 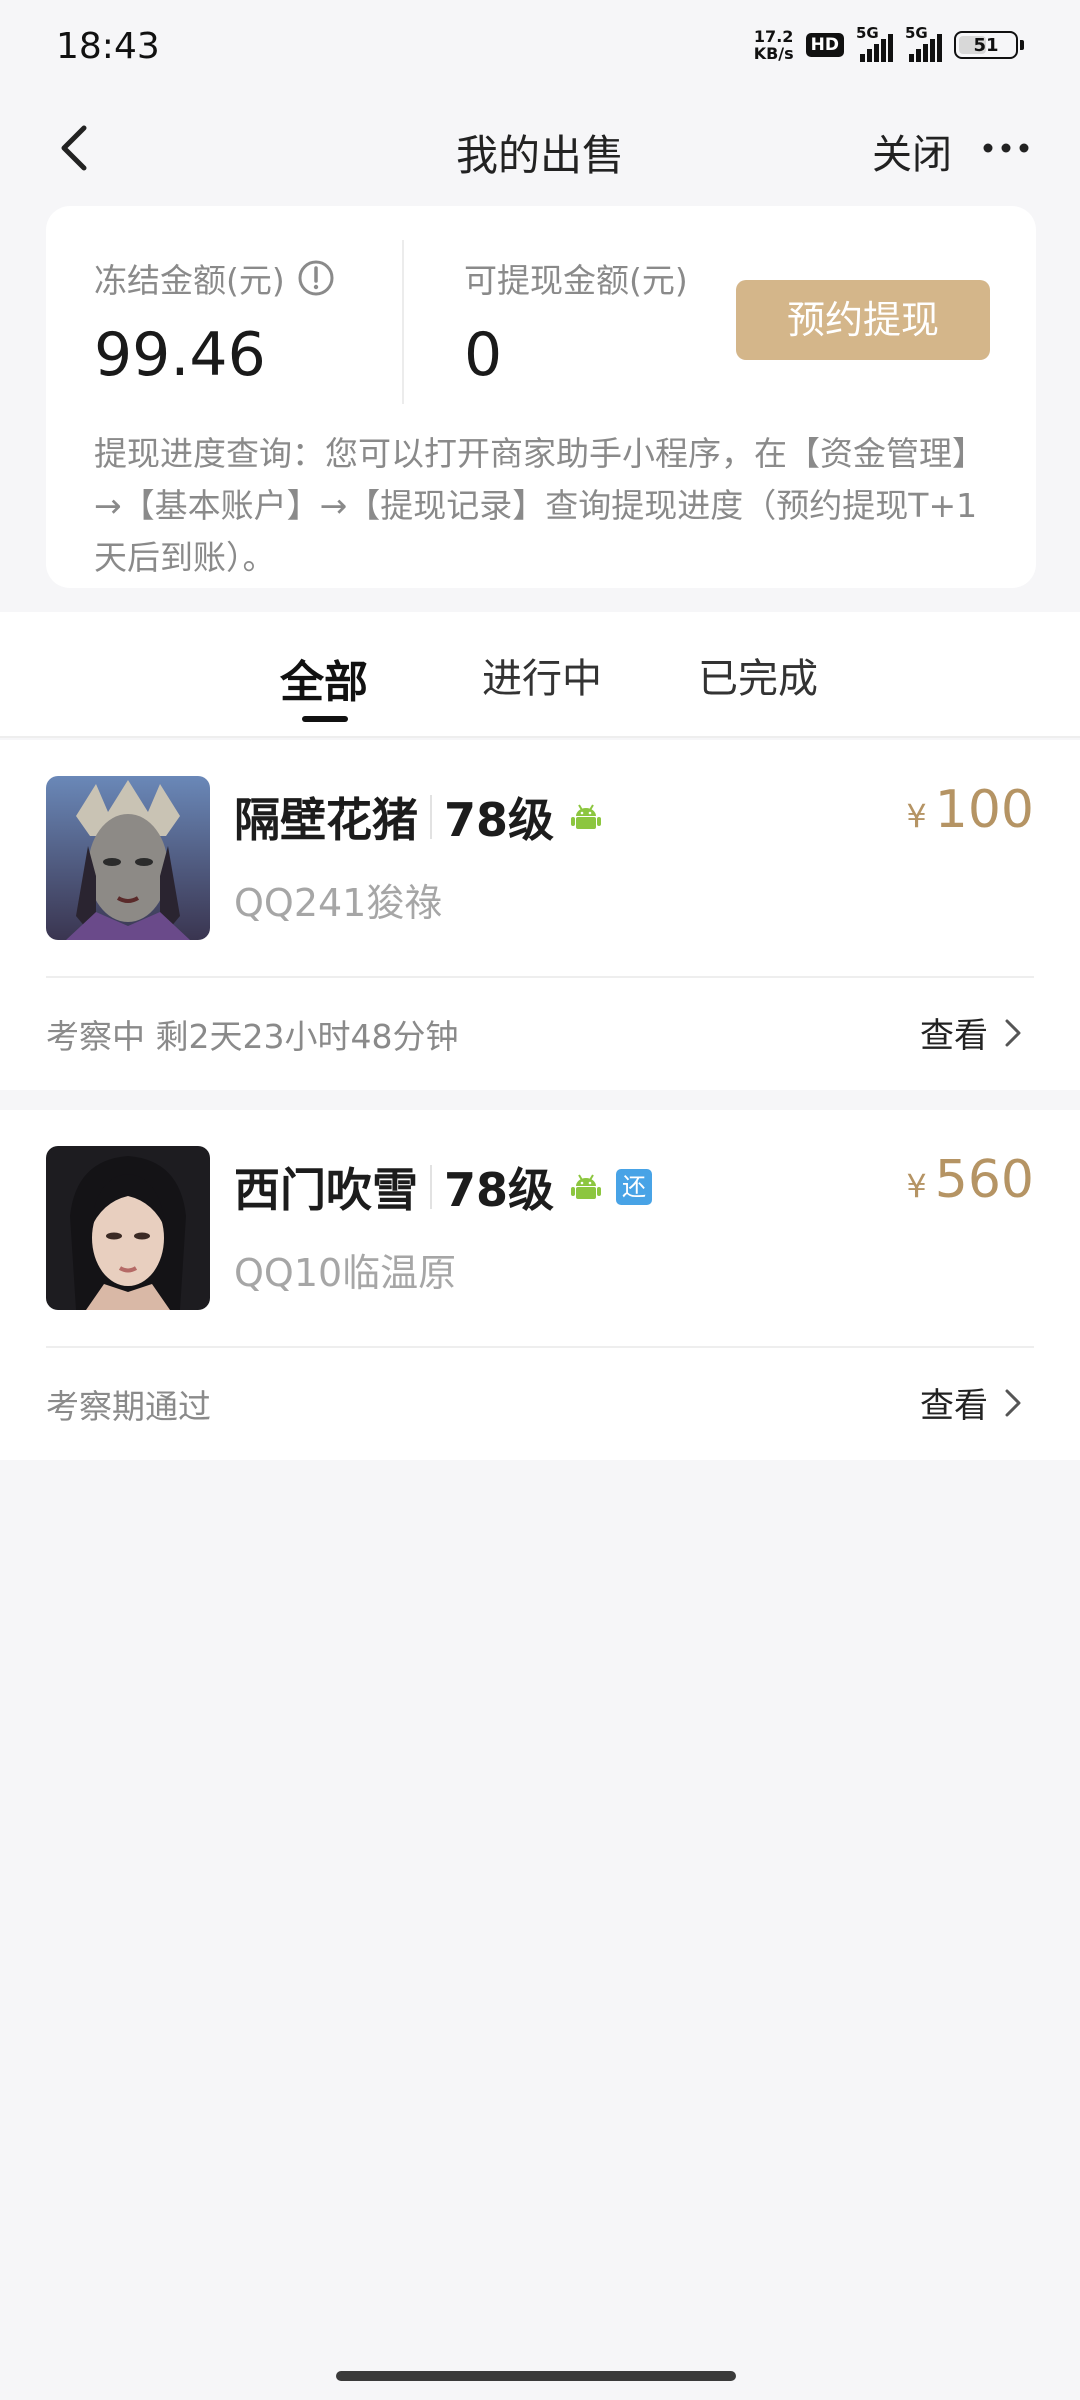 I want to click on battery-tip, so click(x=1022, y=45).